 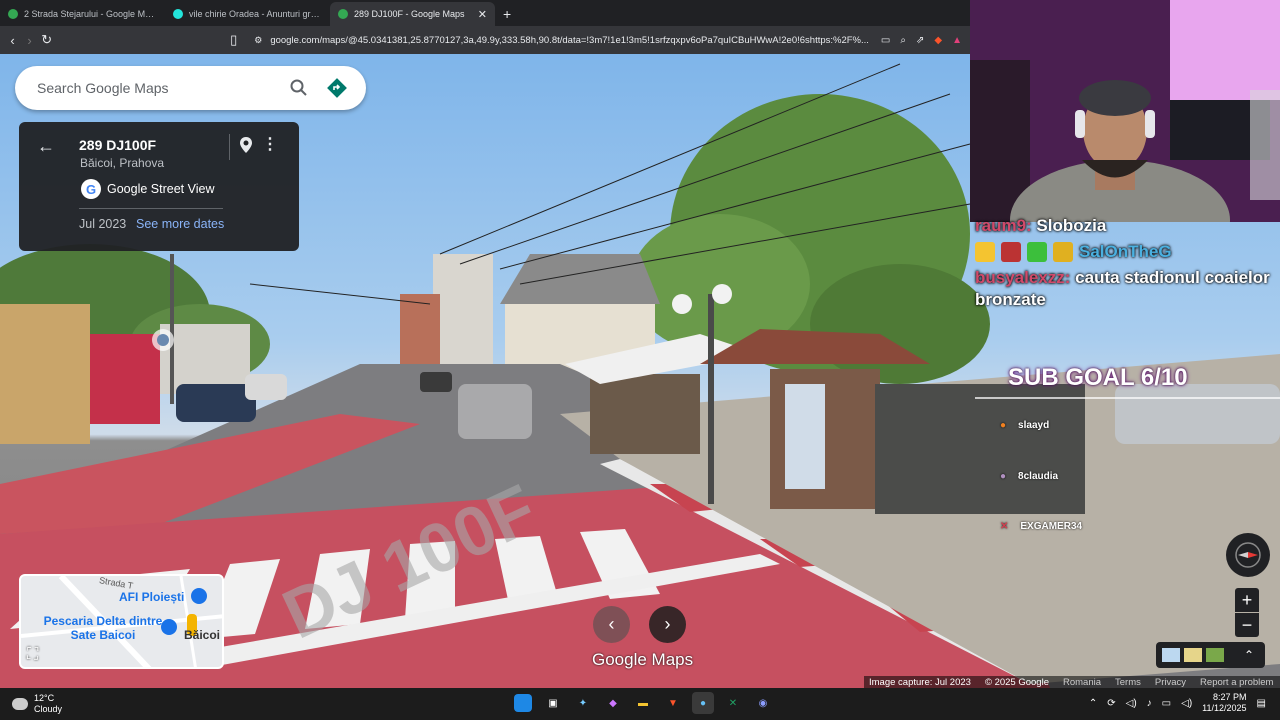 I want to click on terms-link: Terms, so click(x=1128, y=682).